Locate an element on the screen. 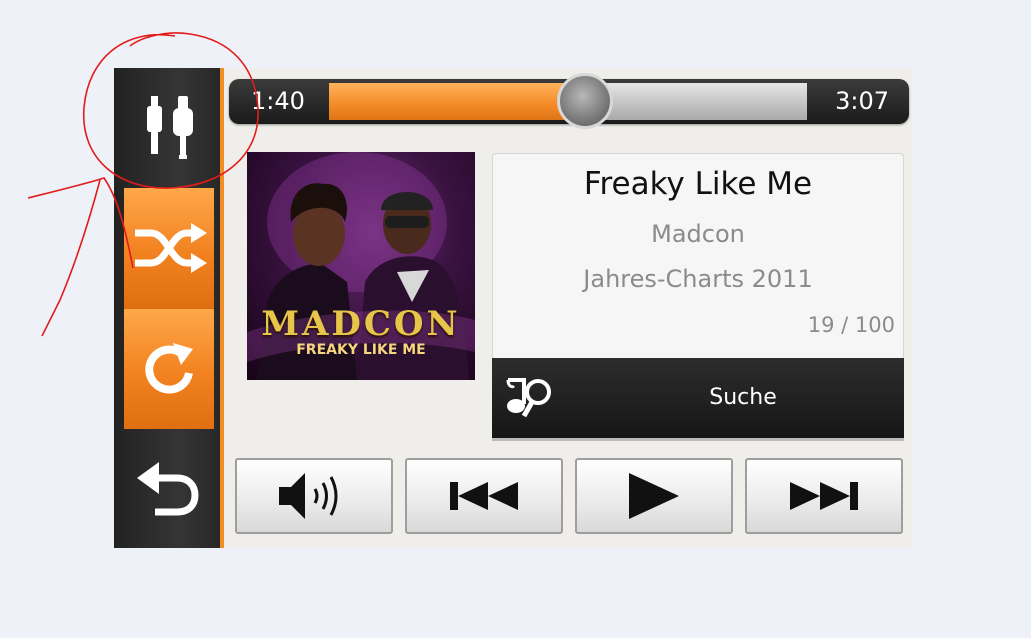 This screenshot has height=638, width=1031. track-title: Freaky Like Me is located at coordinates (698, 184).